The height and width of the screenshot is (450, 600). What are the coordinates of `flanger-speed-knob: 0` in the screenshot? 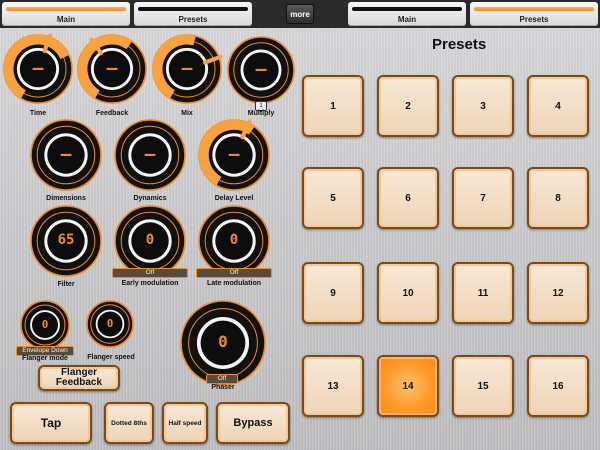 It's located at (110, 324).